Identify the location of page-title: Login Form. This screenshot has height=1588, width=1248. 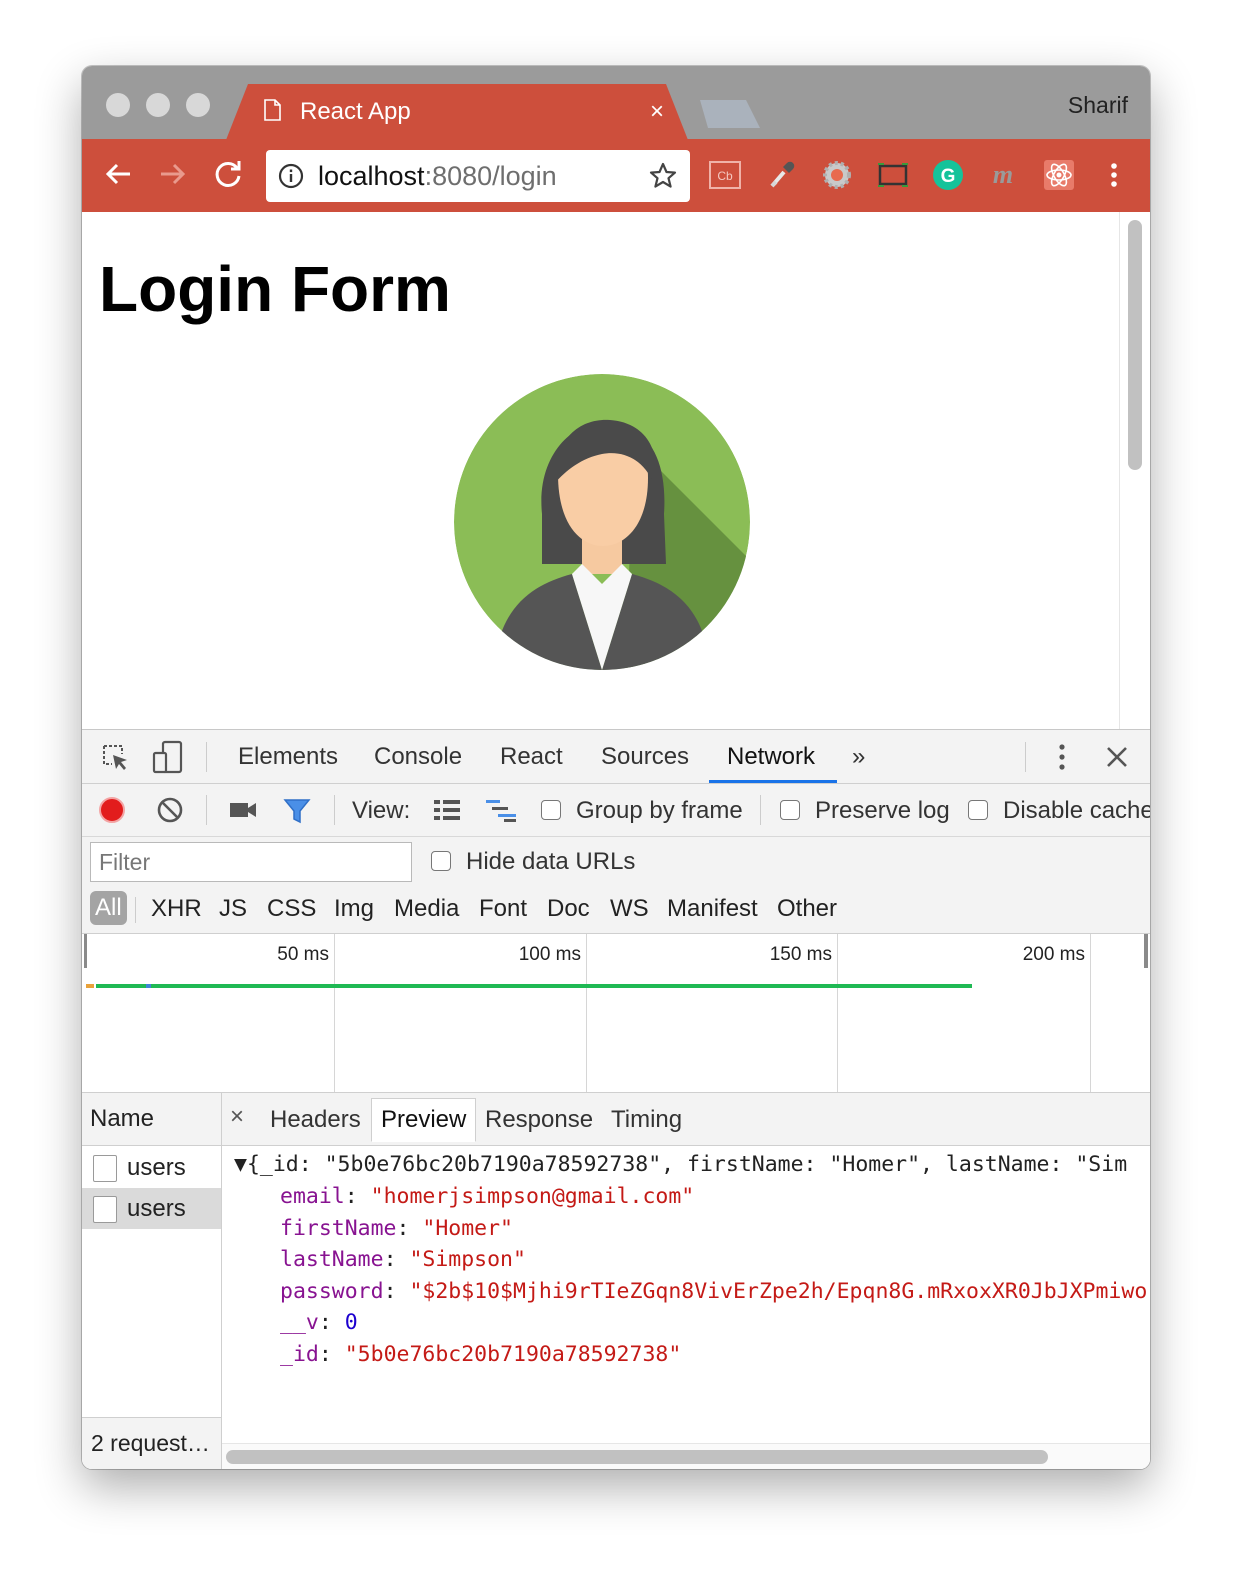
(275, 289).